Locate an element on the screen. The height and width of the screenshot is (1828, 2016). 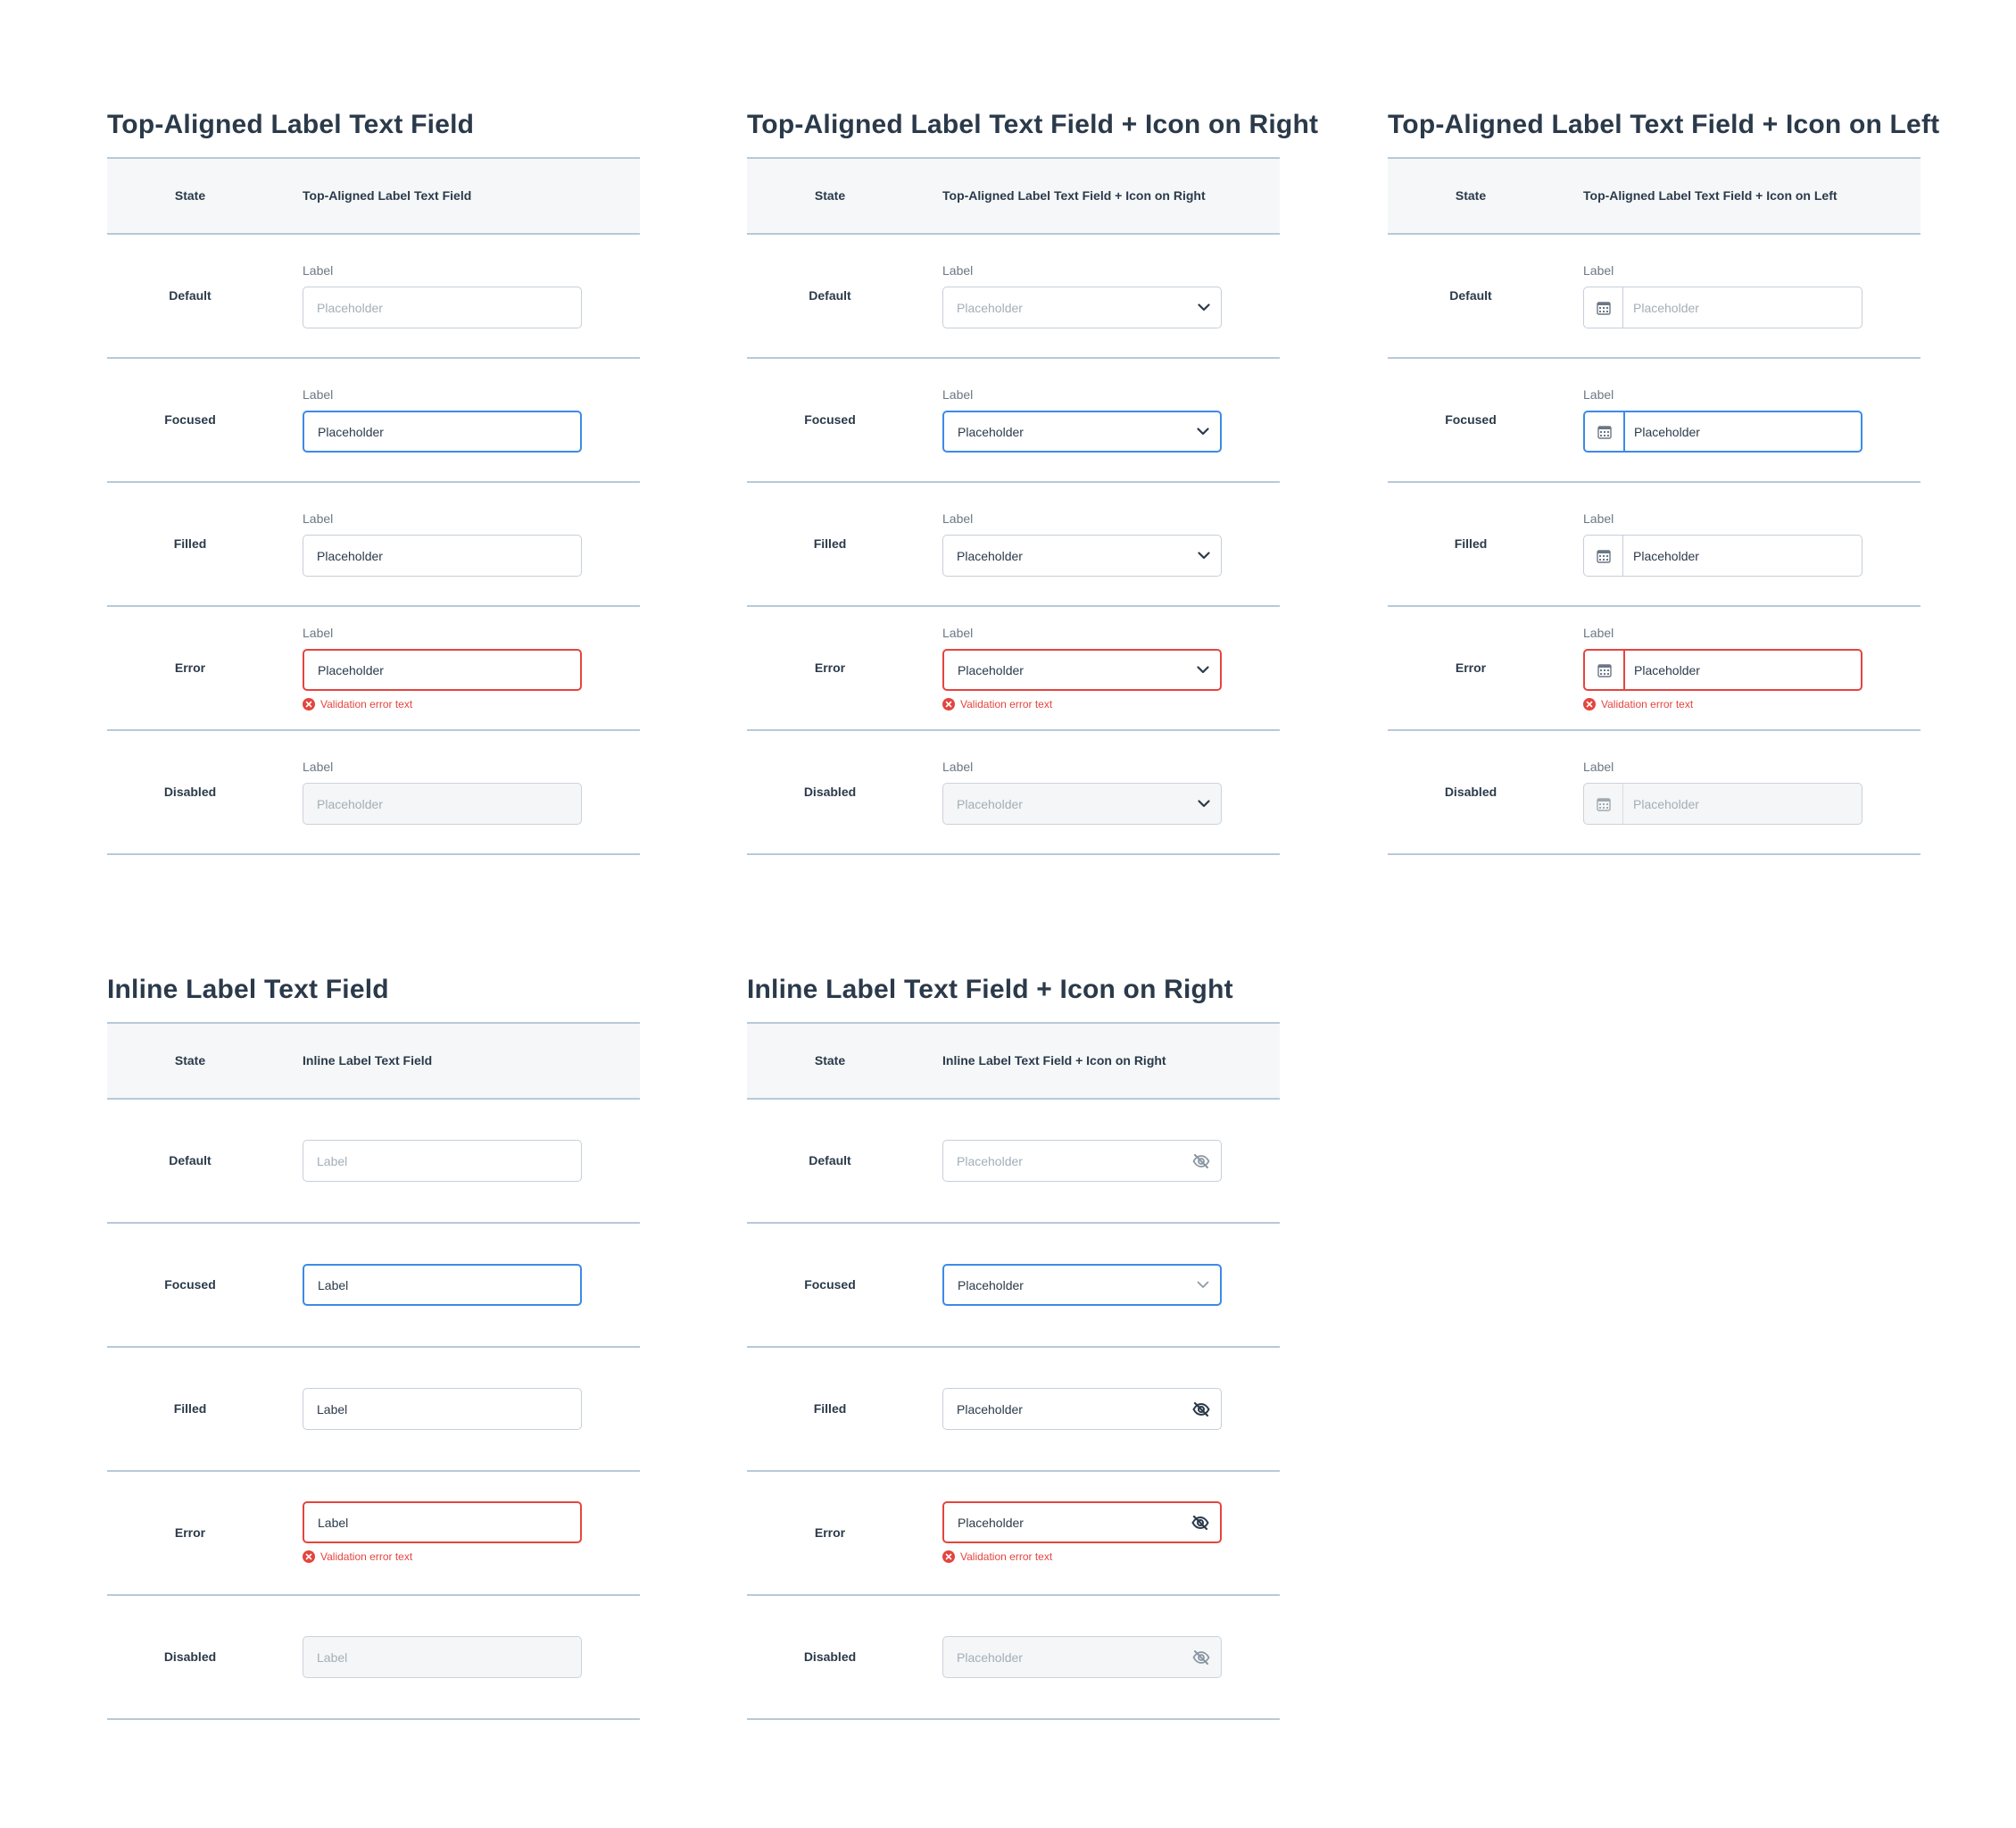
table-row-filled: Filled Placeholder is located at coordinates (1013, 1410).